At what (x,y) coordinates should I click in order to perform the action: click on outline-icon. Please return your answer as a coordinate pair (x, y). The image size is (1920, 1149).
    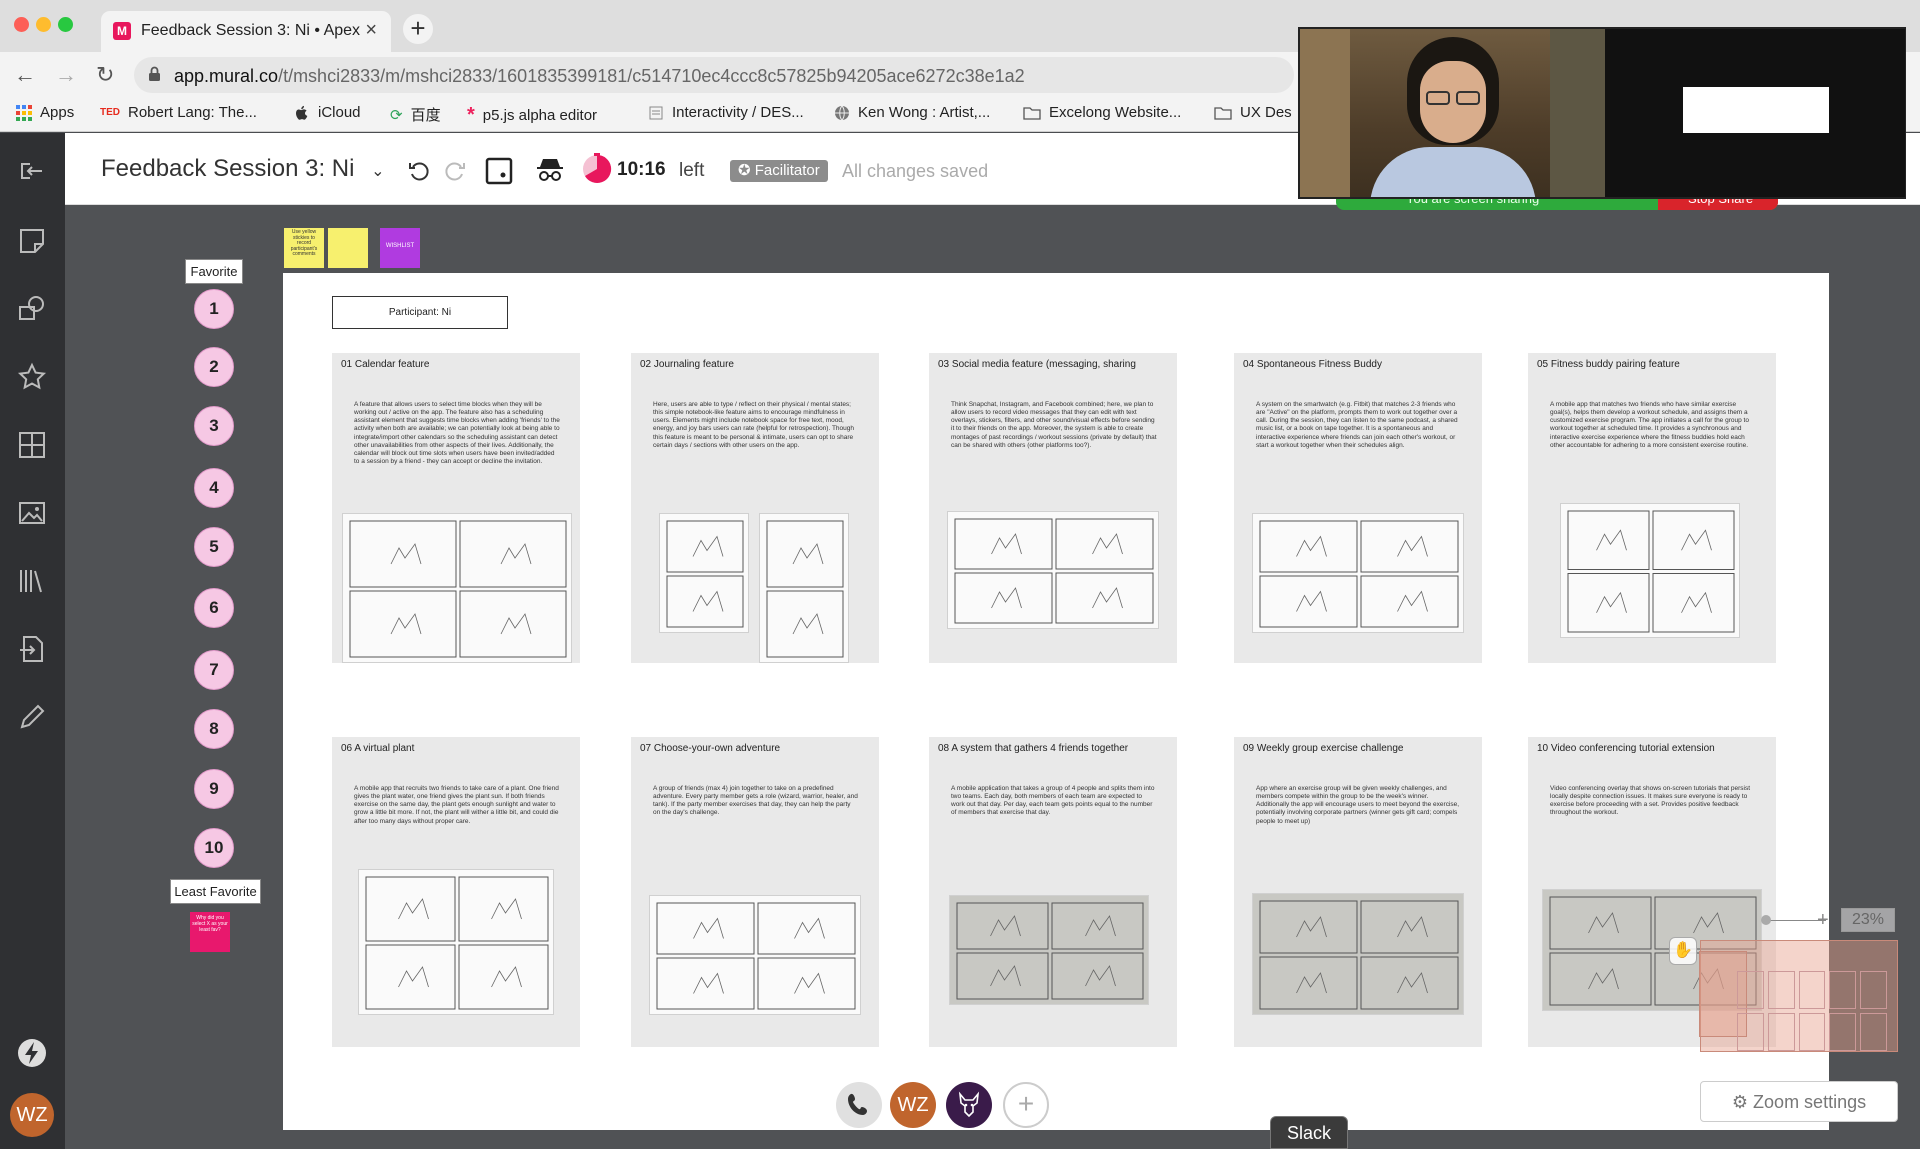
    Looking at the image, I should click on (499, 171).